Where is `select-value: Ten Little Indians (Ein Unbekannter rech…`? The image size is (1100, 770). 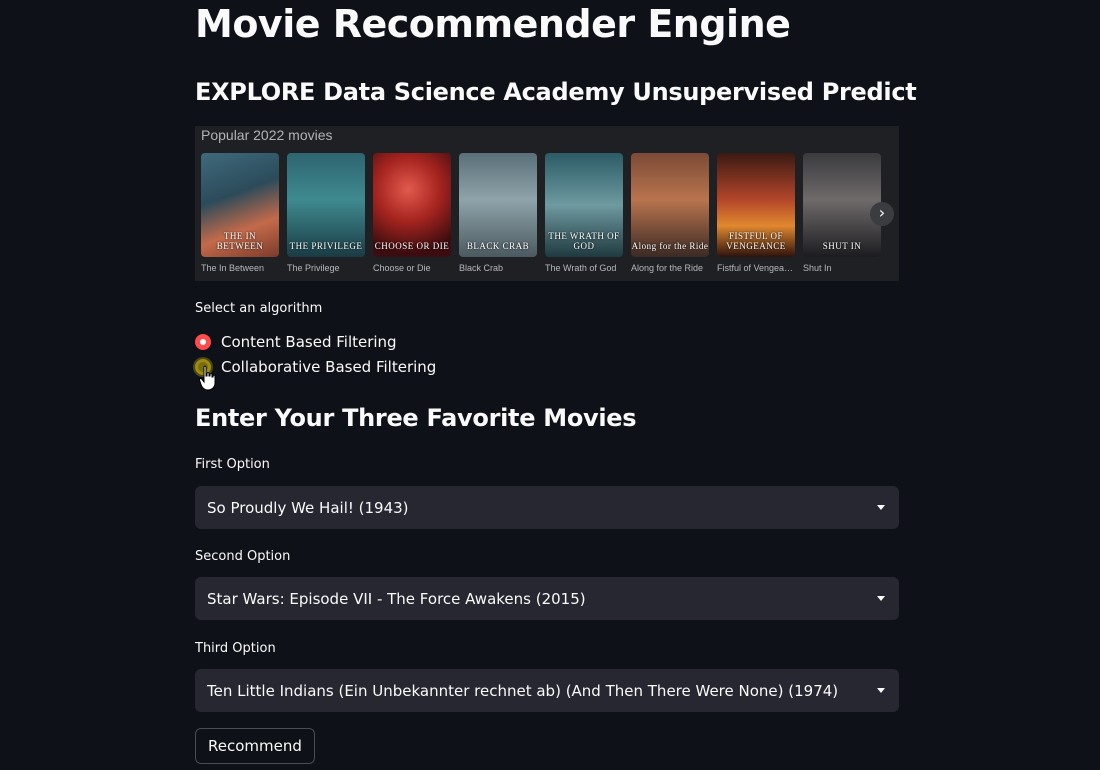 select-value: Ten Little Indians (Ein Unbekannter rech… is located at coordinates (523, 690).